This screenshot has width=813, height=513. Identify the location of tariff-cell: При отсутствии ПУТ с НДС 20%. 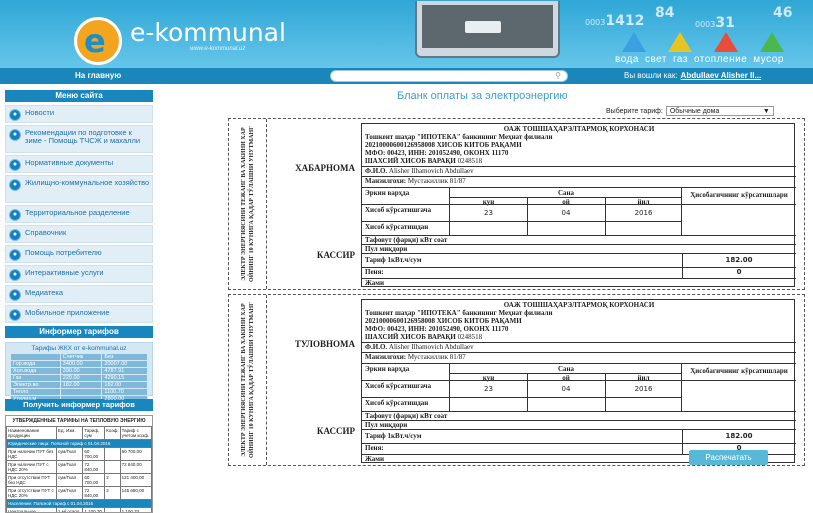
(32, 493).